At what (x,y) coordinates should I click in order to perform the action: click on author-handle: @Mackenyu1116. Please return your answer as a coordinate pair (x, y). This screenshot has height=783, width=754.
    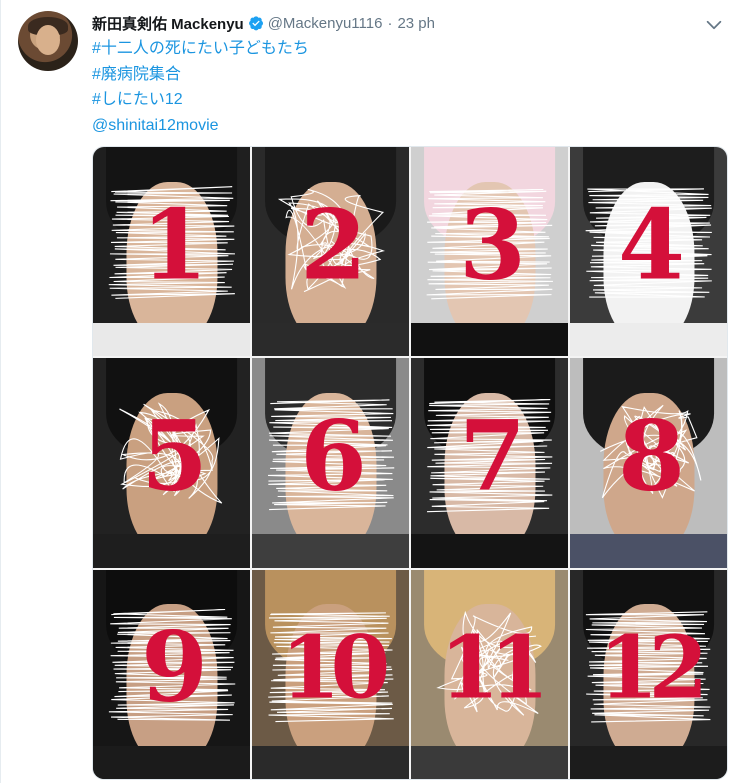
    Looking at the image, I should click on (325, 23).